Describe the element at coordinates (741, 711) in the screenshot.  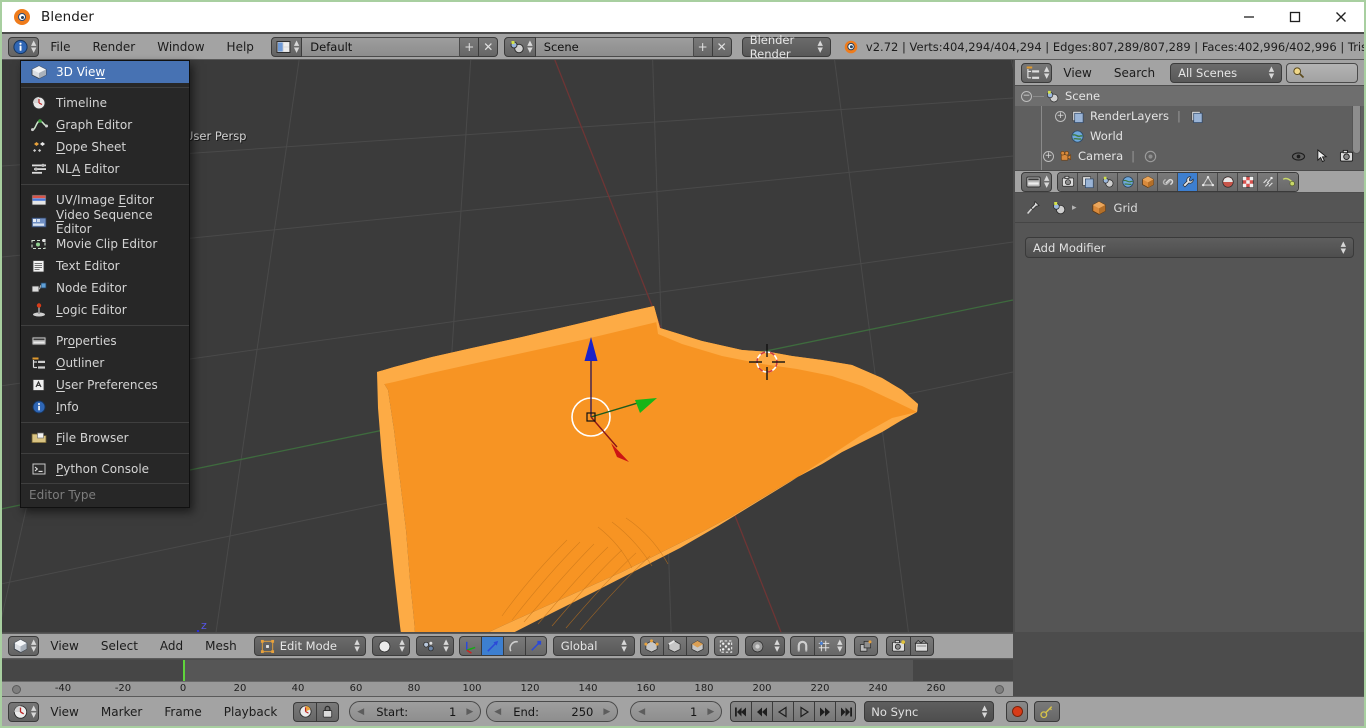
I see `jump-to-start-icon` at that location.